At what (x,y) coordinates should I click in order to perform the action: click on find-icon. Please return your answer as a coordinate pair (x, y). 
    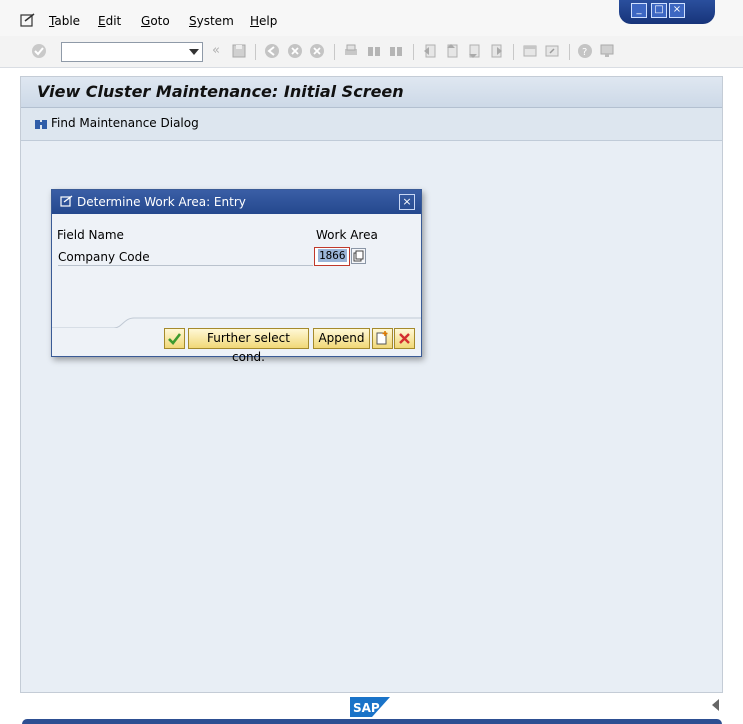
    Looking at the image, I should click on (374, 51).